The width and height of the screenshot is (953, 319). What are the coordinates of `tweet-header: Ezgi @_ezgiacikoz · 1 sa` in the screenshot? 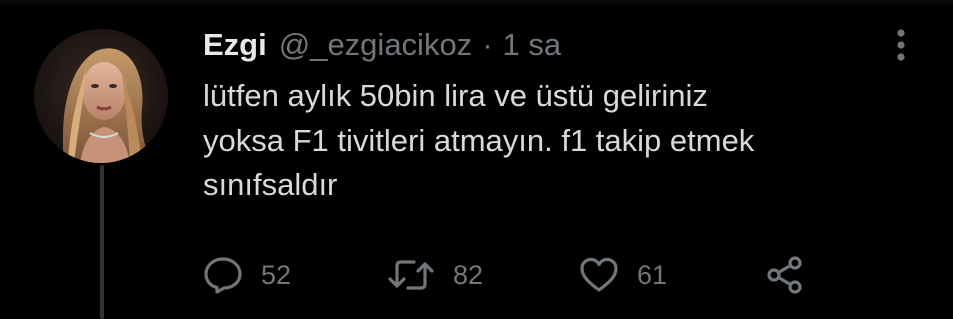 It's located at (563, 45).